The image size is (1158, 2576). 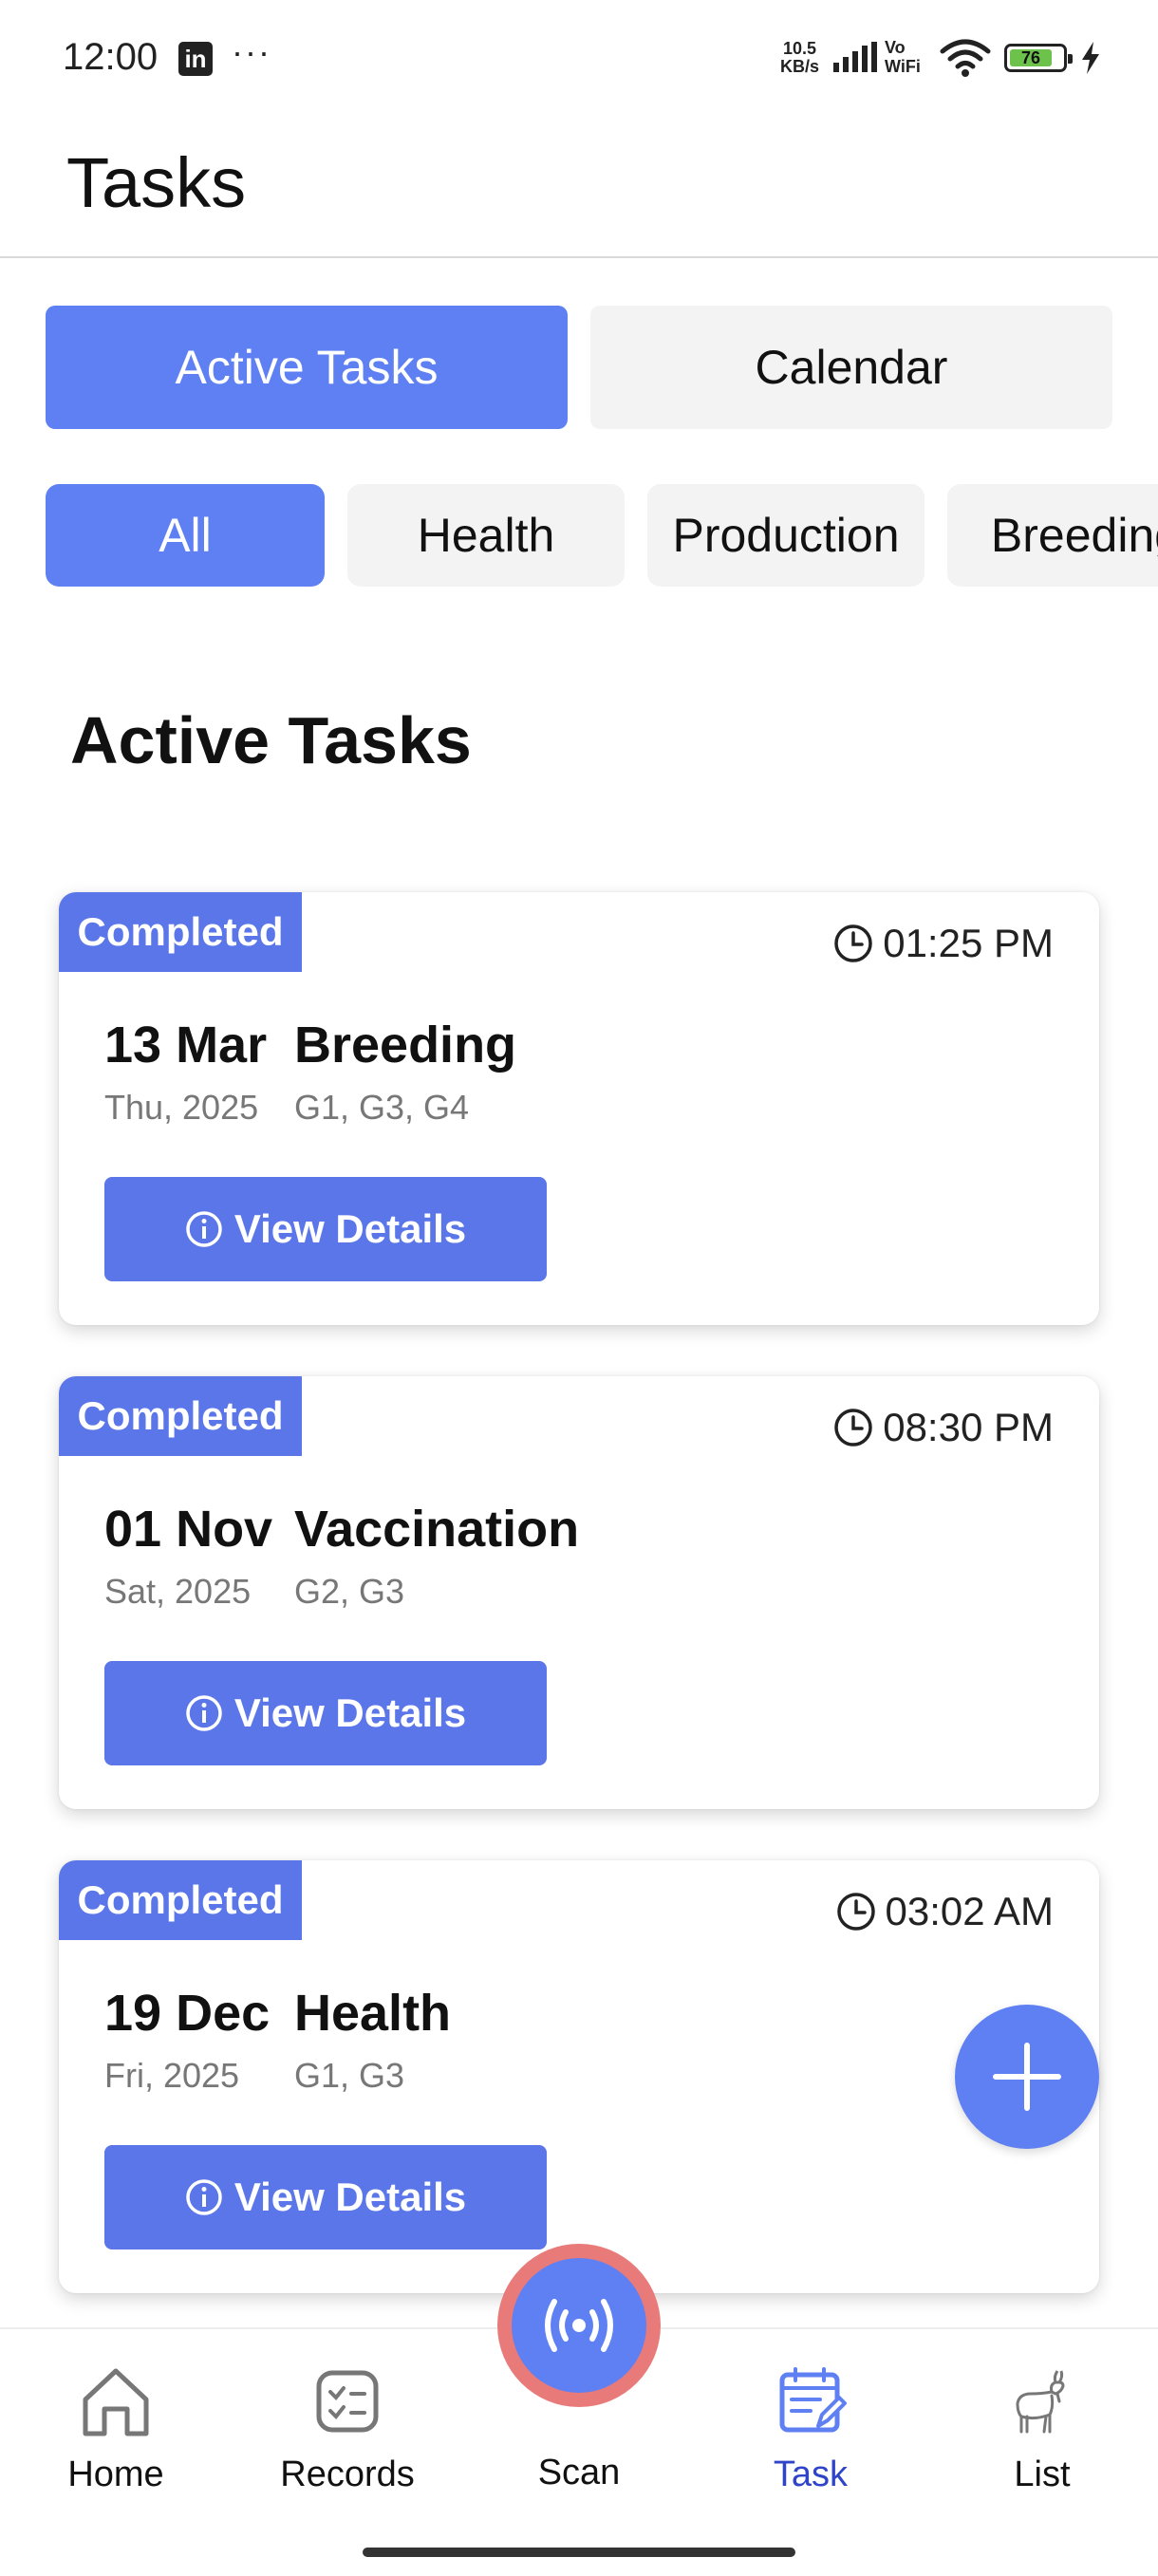 What do you see at coordinates (307, 367) in the screenshot?
I see `tab-active-tasks: Active Tasks` at bounding box center [307, 367].